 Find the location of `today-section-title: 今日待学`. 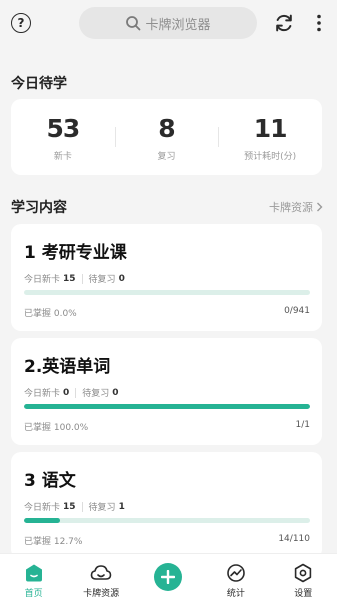

today-section-title: 今日待学 is located at coordinates (39, 84).